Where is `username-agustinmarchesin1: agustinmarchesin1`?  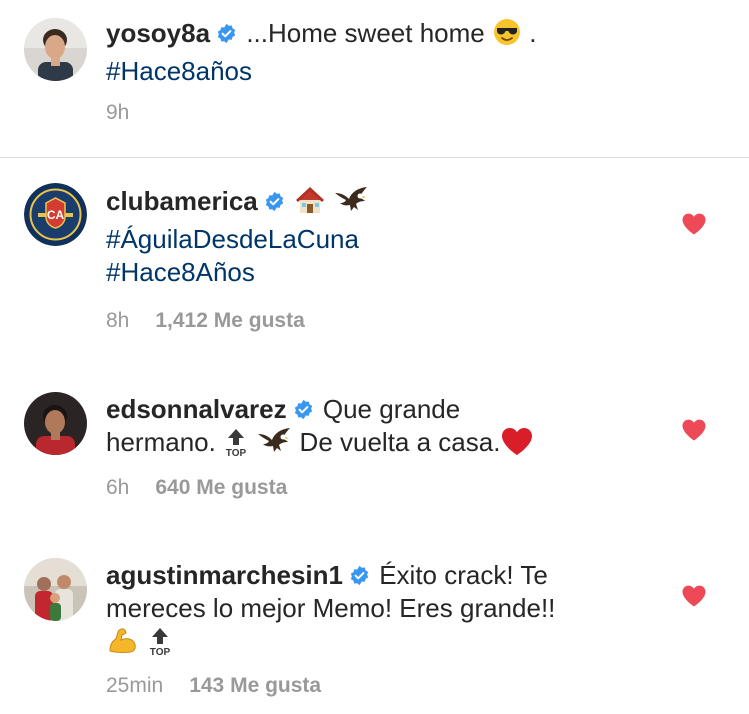 username-agustinmarchesin1: agustinmarchesin1 is located at coordinates (224, 575).